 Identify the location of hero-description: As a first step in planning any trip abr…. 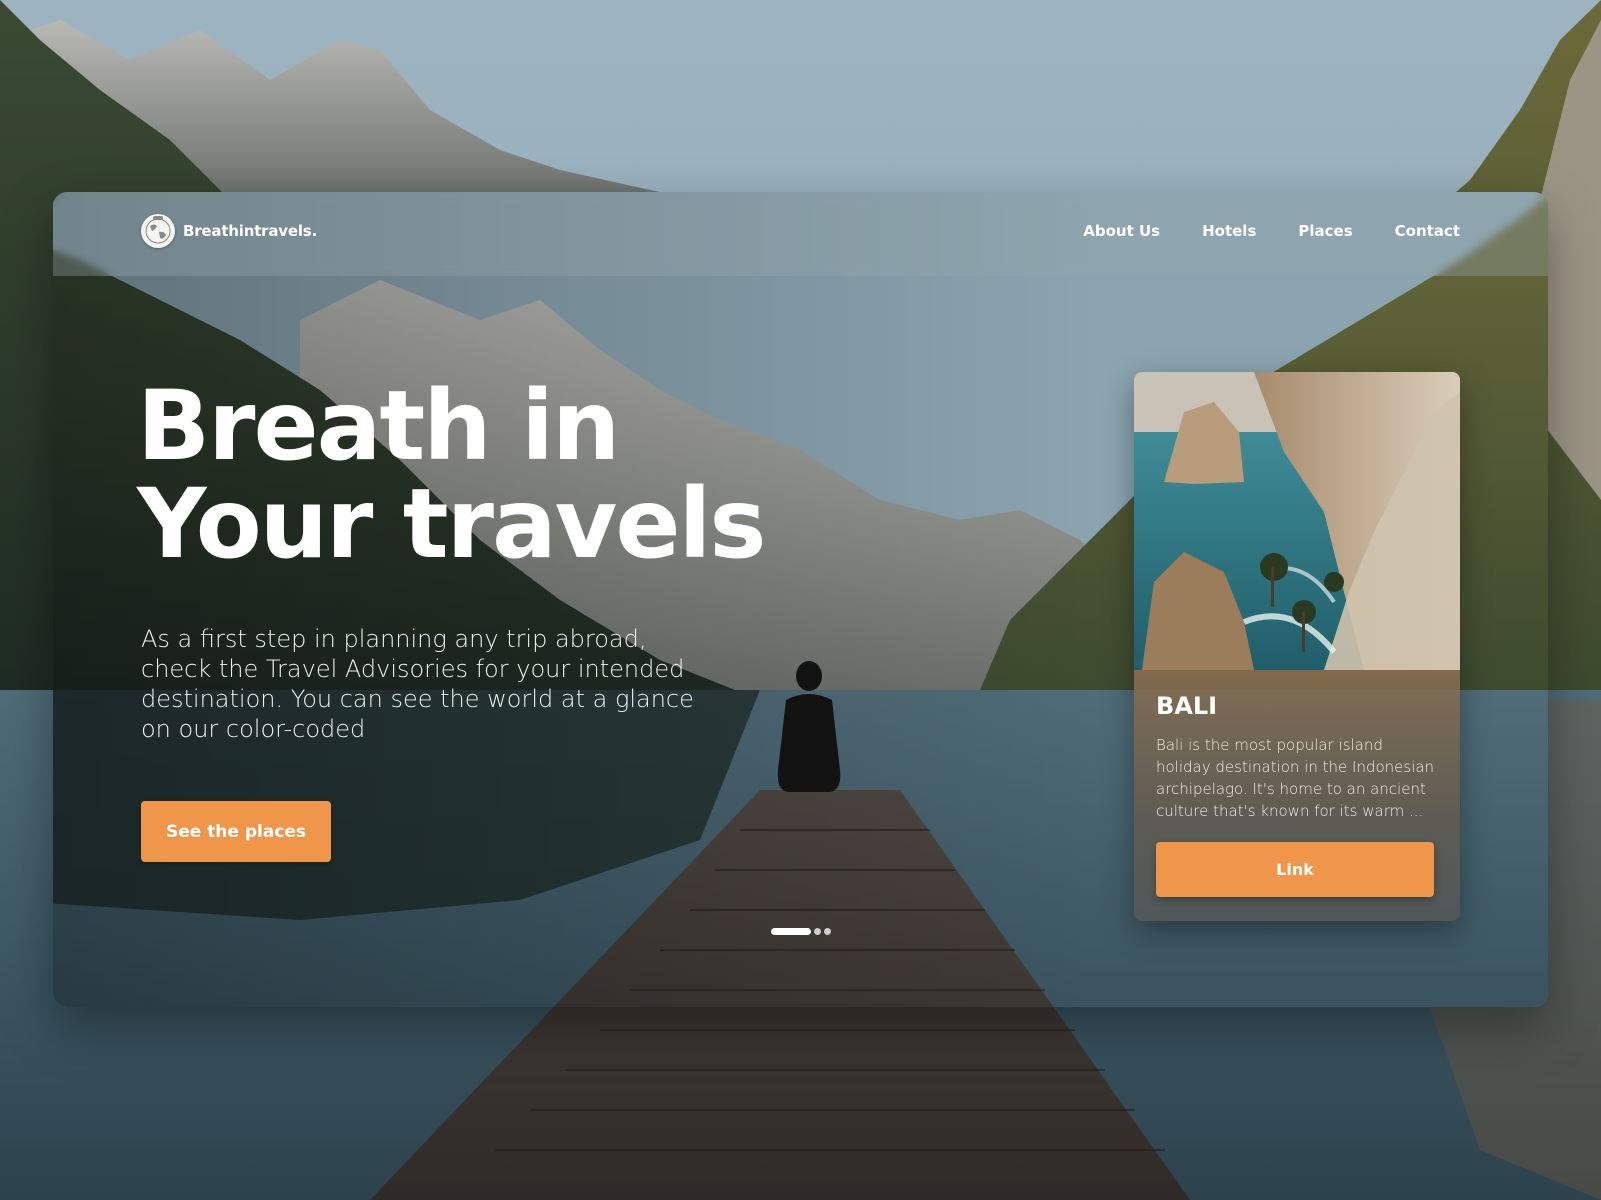
(417, 684).